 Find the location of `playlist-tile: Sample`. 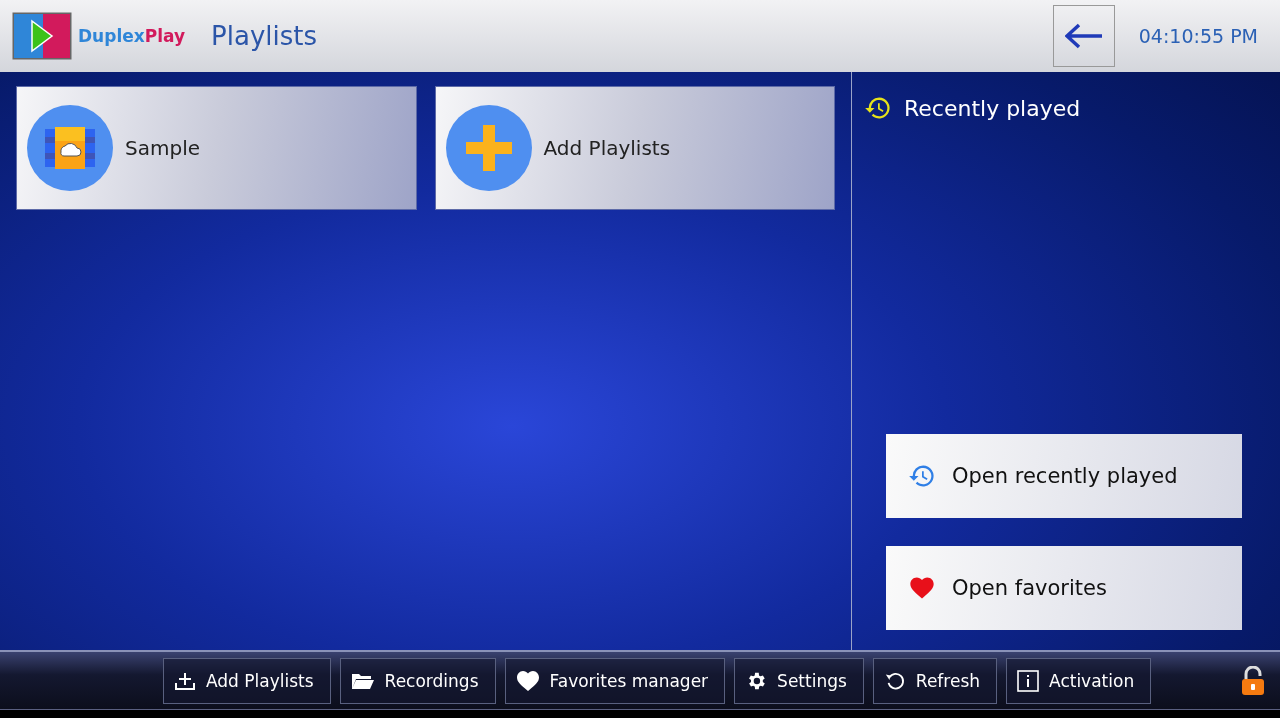

playlist-tile: Sample is located at coordinates (216, 148).